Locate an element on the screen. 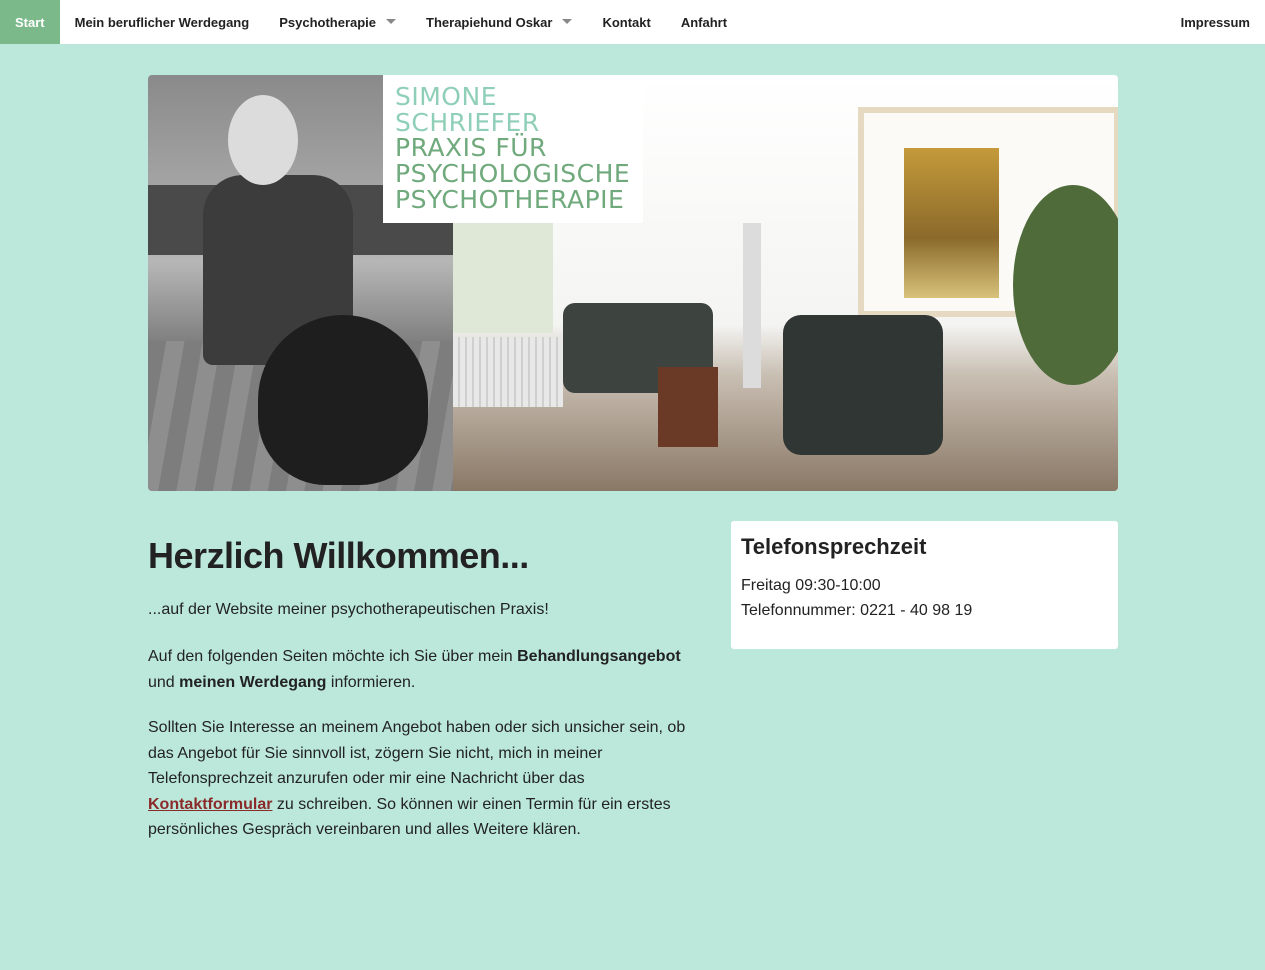 Image resolution: width=1265 pixels, height=970 pixels. phone-hours-time: Freitag 09:30-10:00 is located at coordinates (811, 585).